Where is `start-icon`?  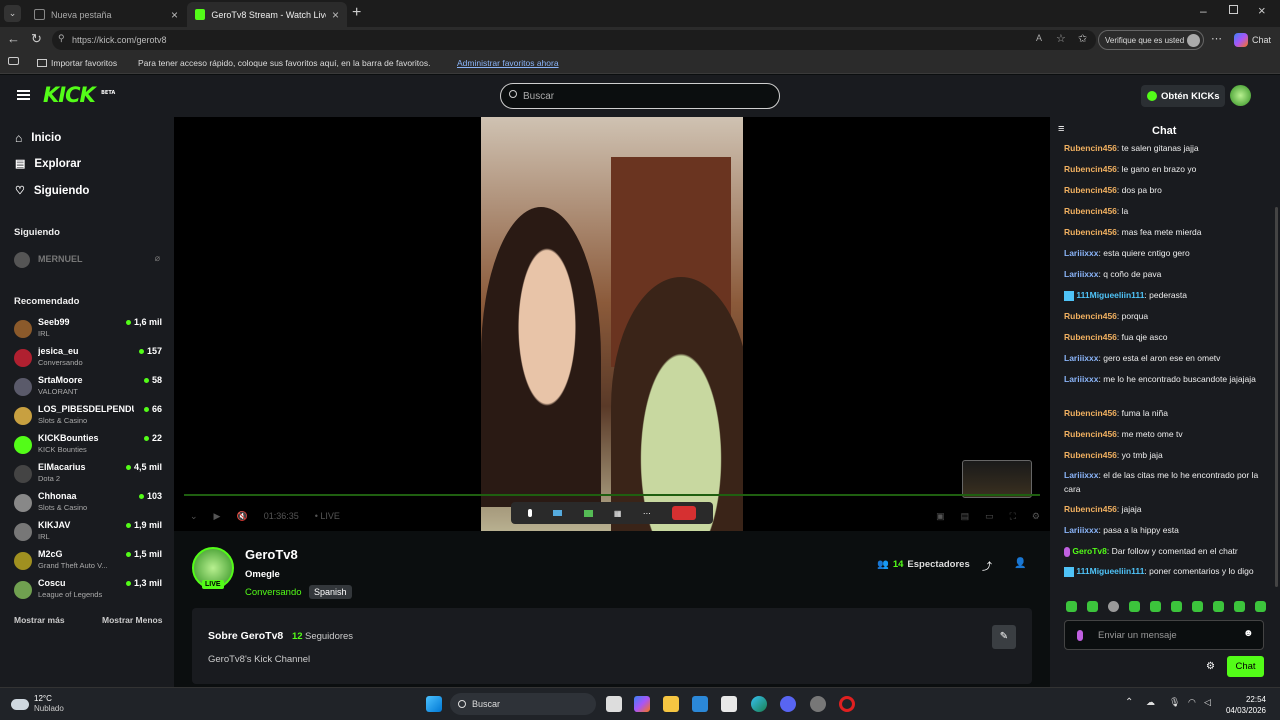
start-icon is located at coordinates (434, 704).